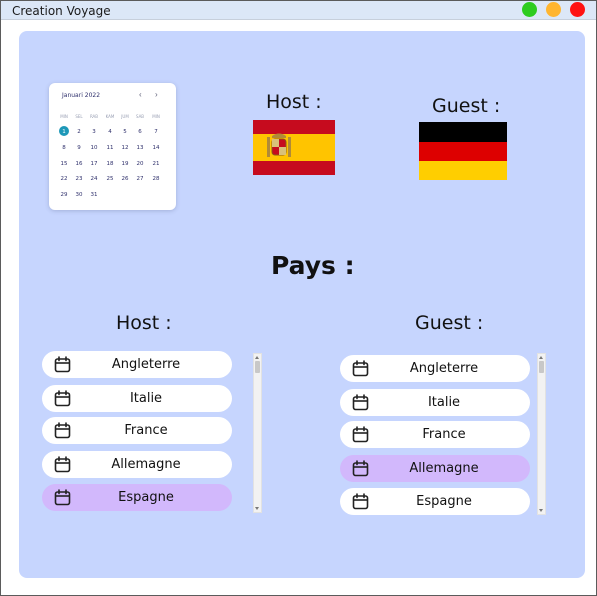 This screenshot has width=597, height=596. I want to click on countries-title: Pays :, so click(313, 265).